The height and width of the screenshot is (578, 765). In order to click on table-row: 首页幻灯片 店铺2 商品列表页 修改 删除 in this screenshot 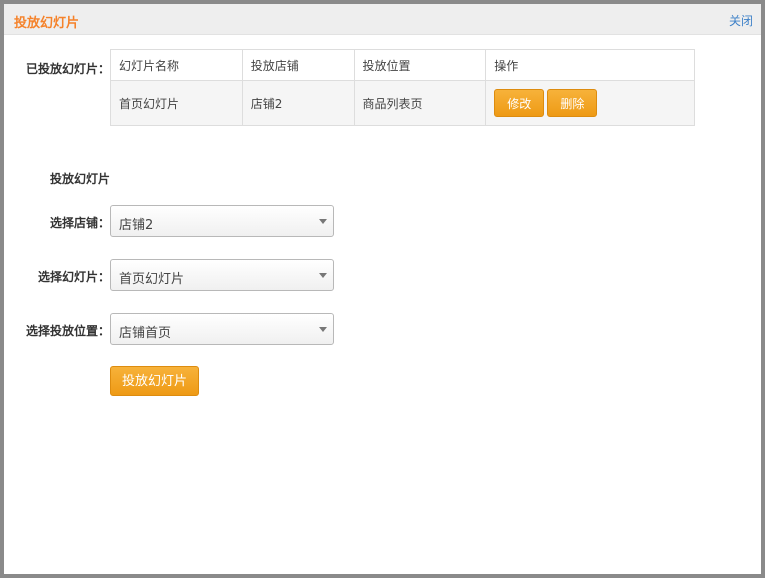, I will do `click(402, 103)`.